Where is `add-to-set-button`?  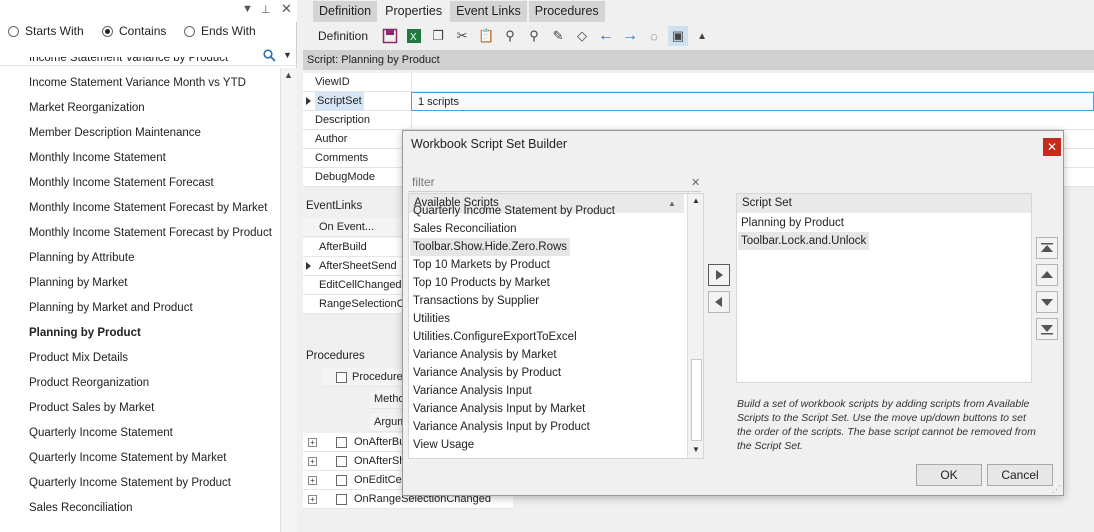 add-to-set-button is located at coordinates (719, 275).